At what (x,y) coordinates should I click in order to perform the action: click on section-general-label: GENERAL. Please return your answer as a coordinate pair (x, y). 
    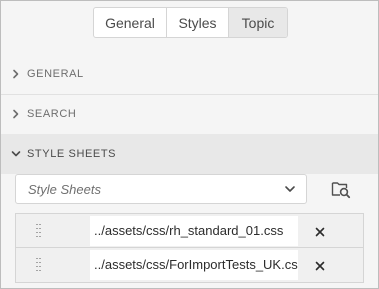
    Looking at the image, I should click on (55, 74).